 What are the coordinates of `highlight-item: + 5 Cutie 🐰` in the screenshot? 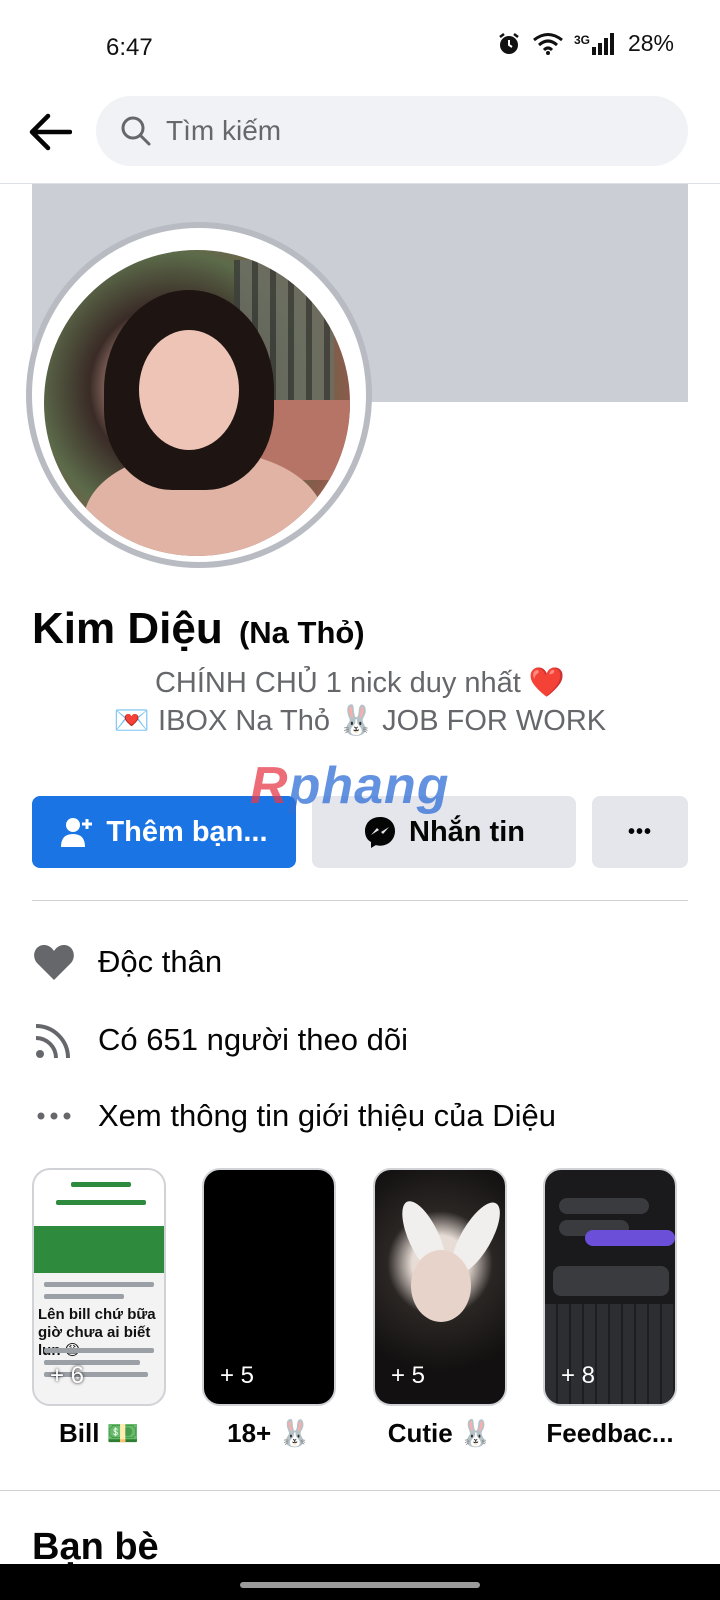 It's located at (440, 1308).